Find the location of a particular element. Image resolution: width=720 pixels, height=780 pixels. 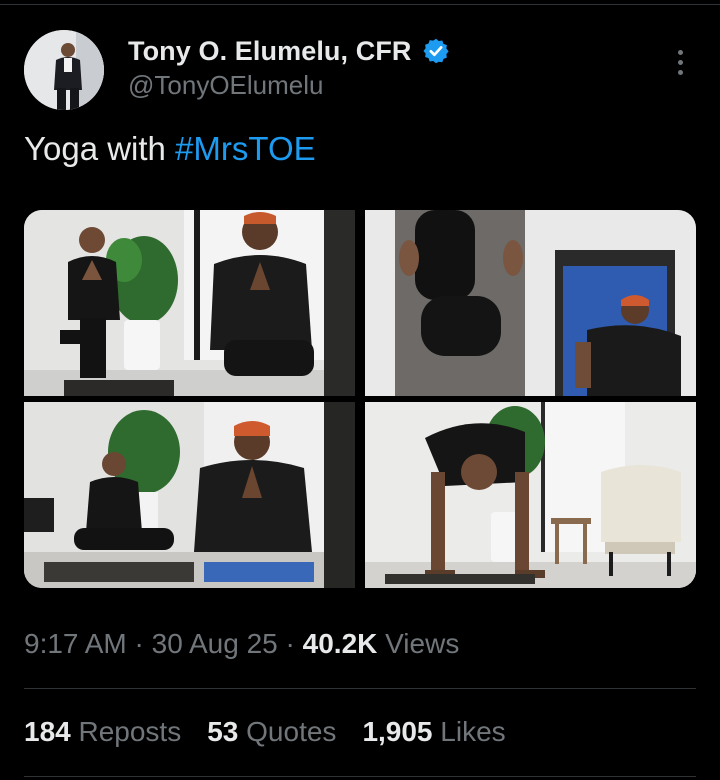

likes-stat: 1,905 Likes is located at coordinates (433, 732).